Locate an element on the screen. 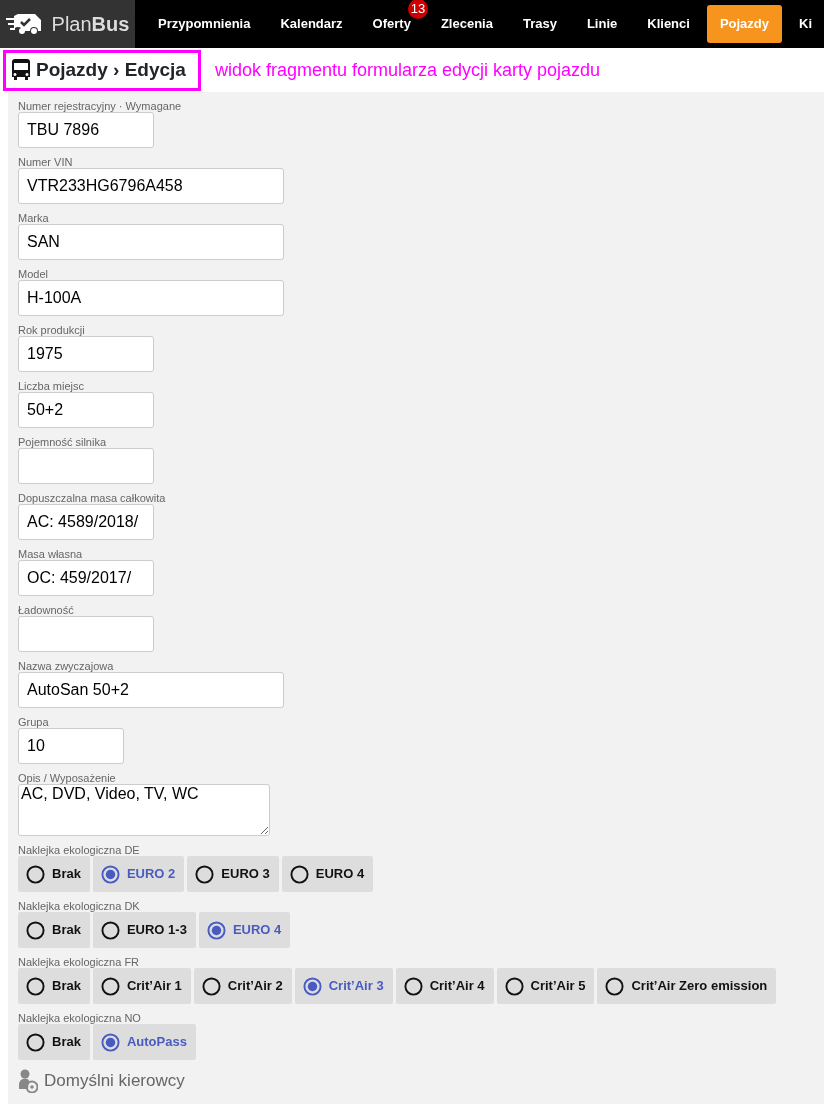 The width and height of the screenshot is (824, 1104). radio-option: Crit’Air 3 is located at coordinates (343, 986).